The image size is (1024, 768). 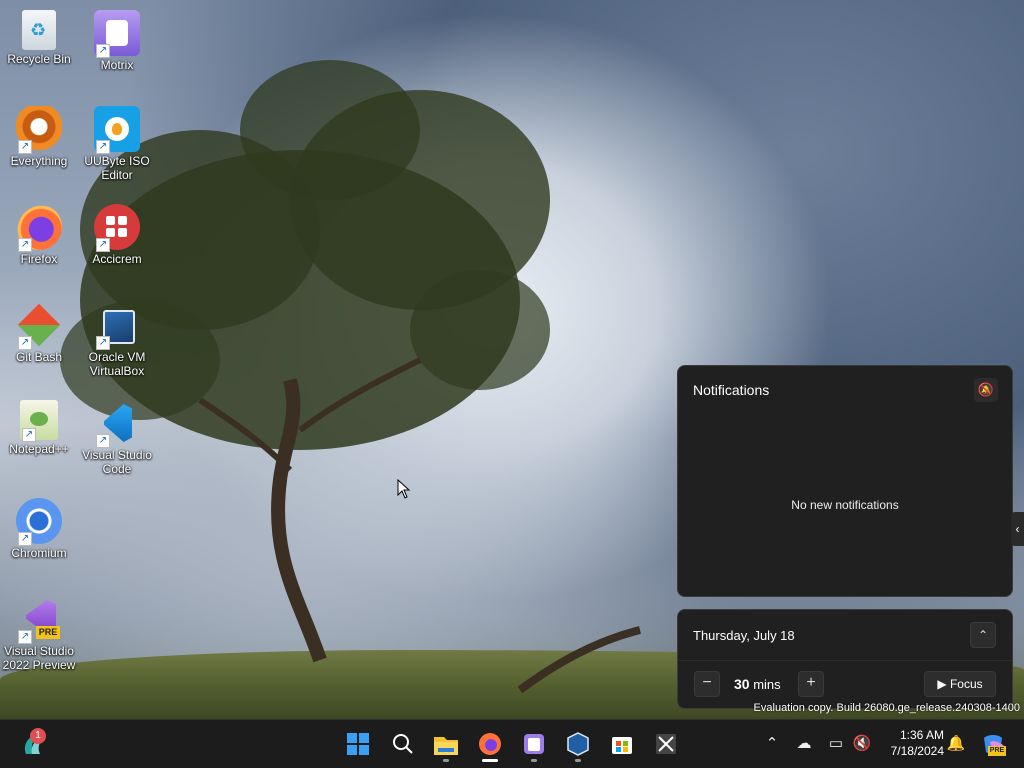 I want to click on widgets-notification-badge: 1, so click(x=38, y=736).